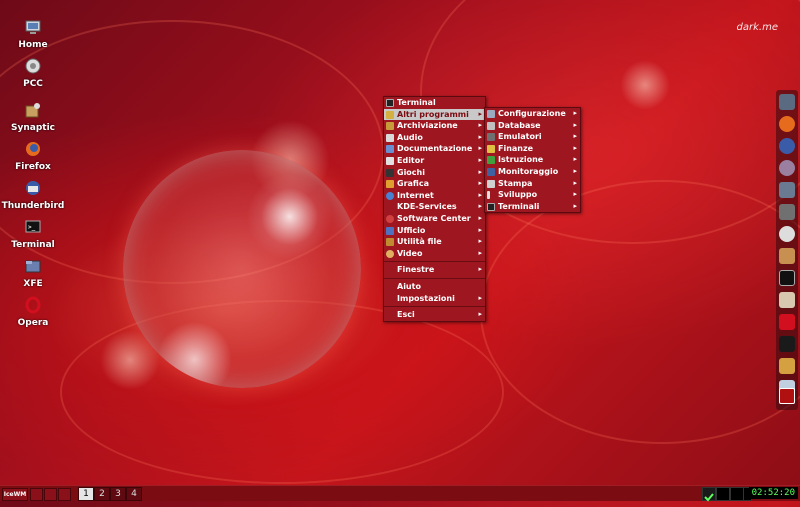 This screenshot has width=800, height=507. I want to click on menu-item-ufficio: Ufficio ▸, so click(434, 231).